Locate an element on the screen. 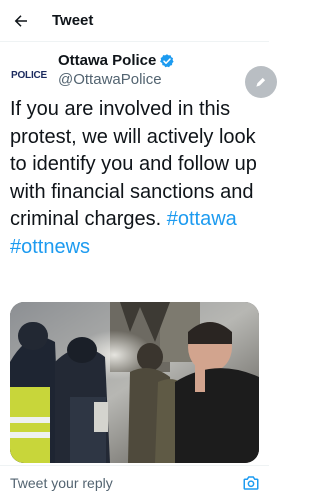 Image resolution: width=320 pixels, height=500 pixels. author-name-row: Ottawa Police is located at coordinates (116, 60).